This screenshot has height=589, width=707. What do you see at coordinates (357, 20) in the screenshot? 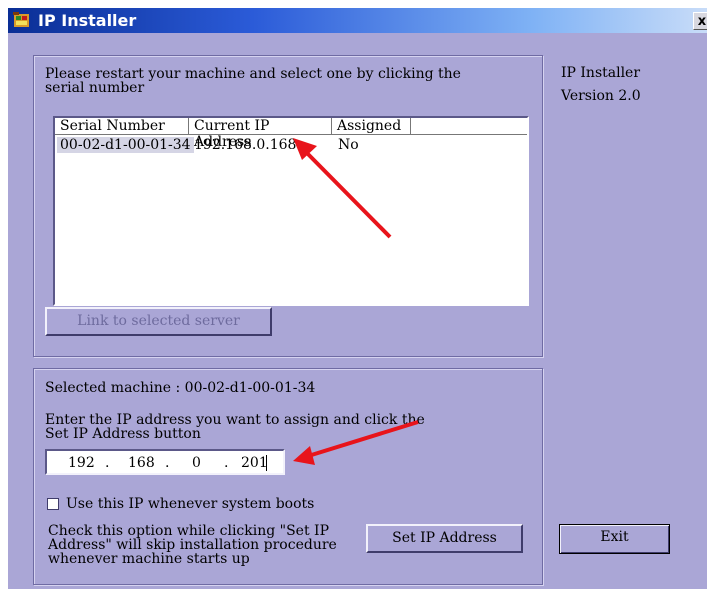
I see `title-bar: IP Installer x` at bounding box center [357, 20].